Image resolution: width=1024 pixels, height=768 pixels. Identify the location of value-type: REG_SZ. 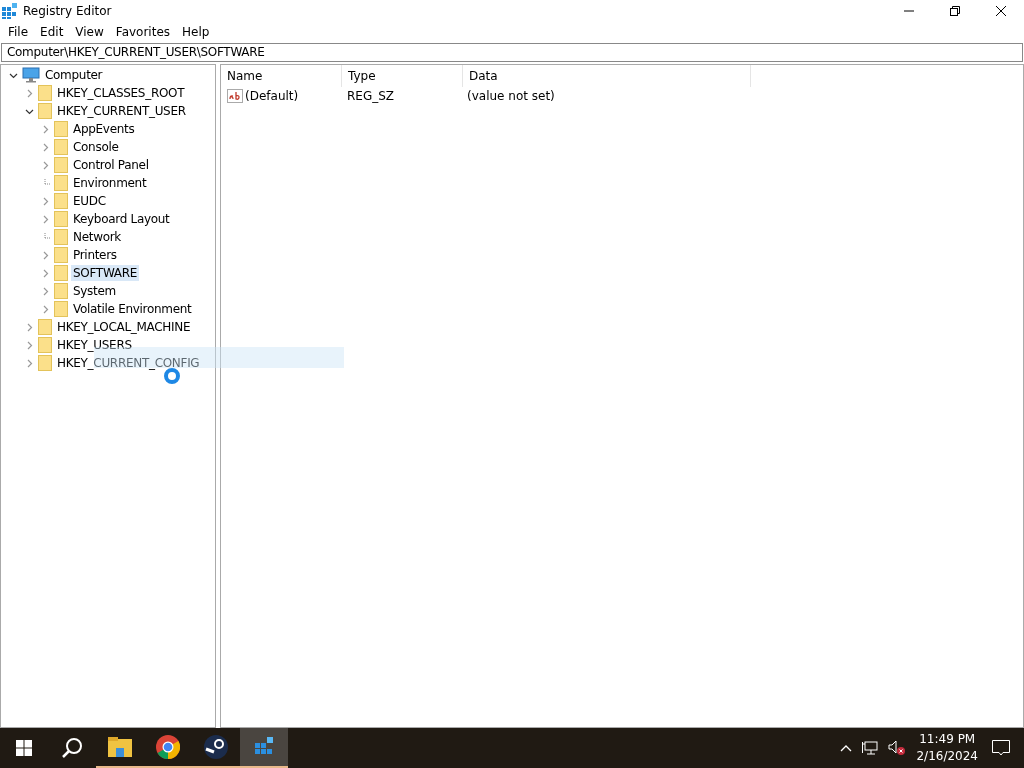
(371, 96).